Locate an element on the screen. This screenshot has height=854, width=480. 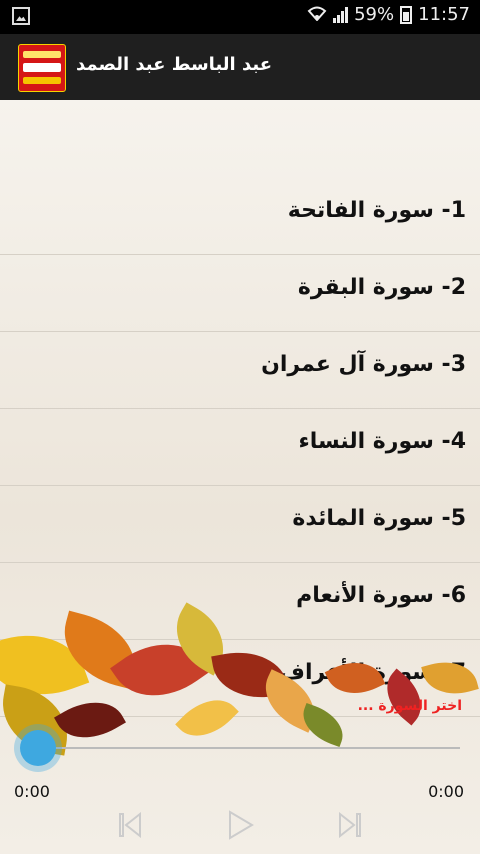
surah-label: 4- سورة النساء is located at coordinates (382, 441).